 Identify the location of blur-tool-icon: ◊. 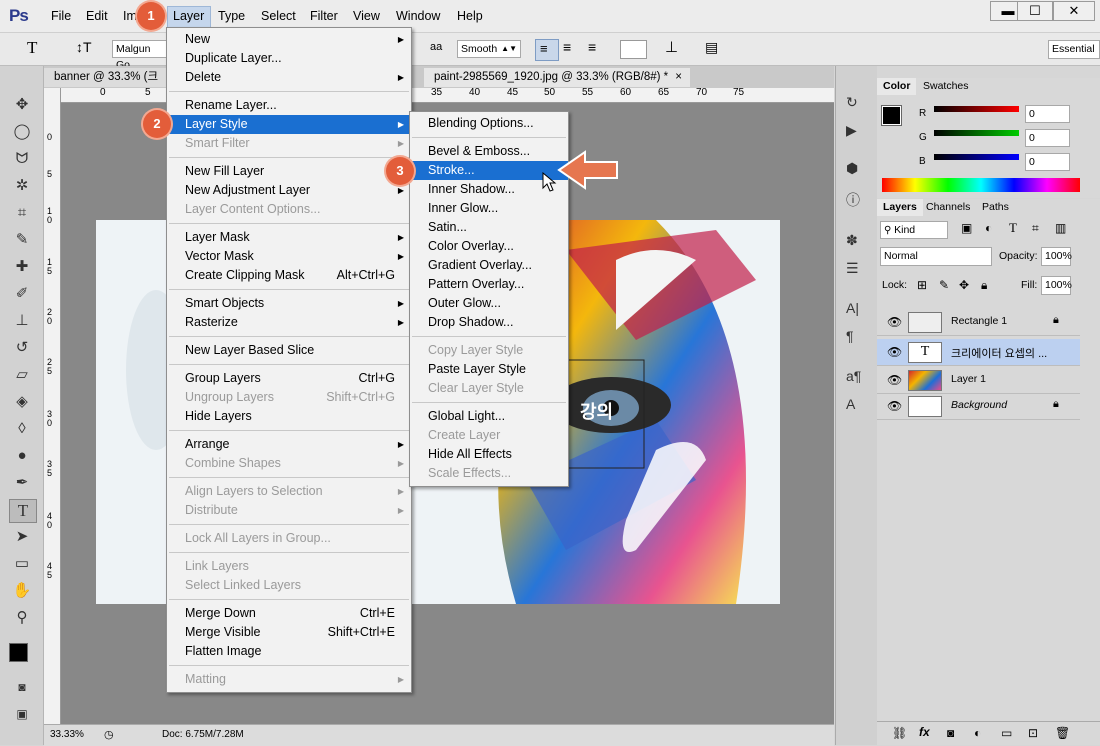
(22, 429).